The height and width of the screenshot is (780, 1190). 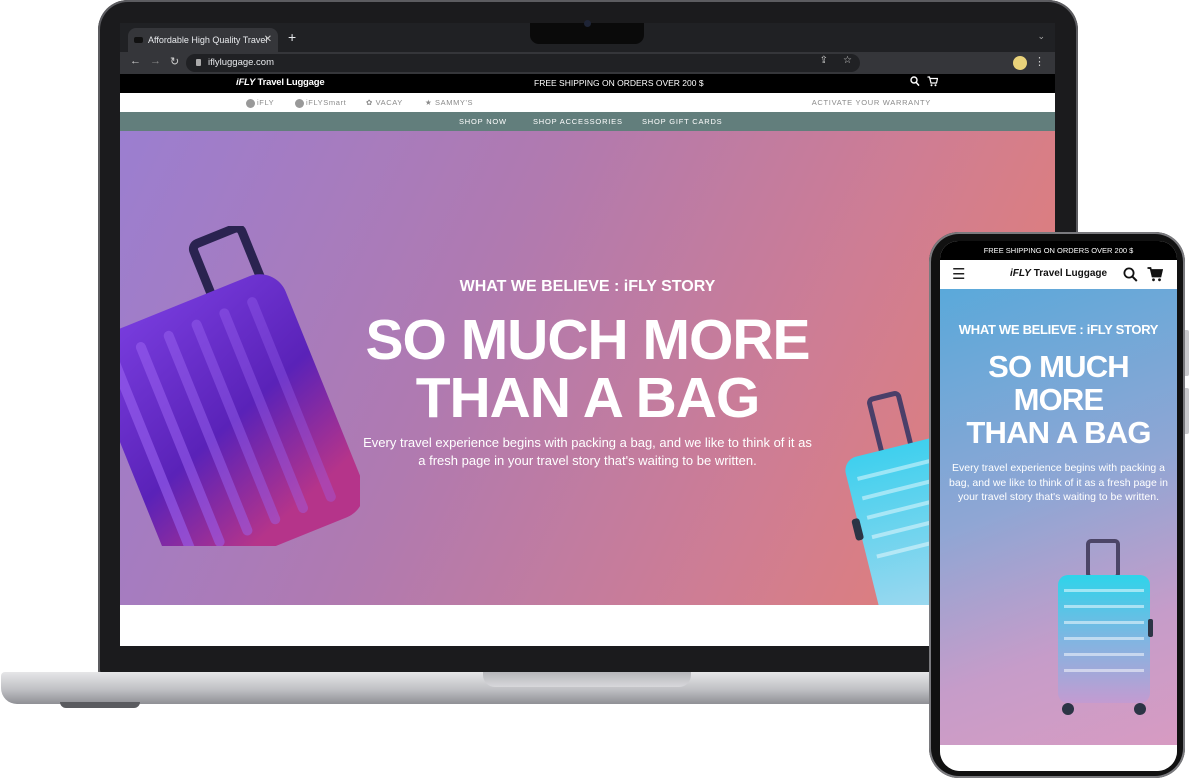 What do you see at coordinates (587, 286) in the screenshot?
I see `hero-kicker: WHAT WE BELIEVE : iFLY STORY` at bounding box center [587, 286].